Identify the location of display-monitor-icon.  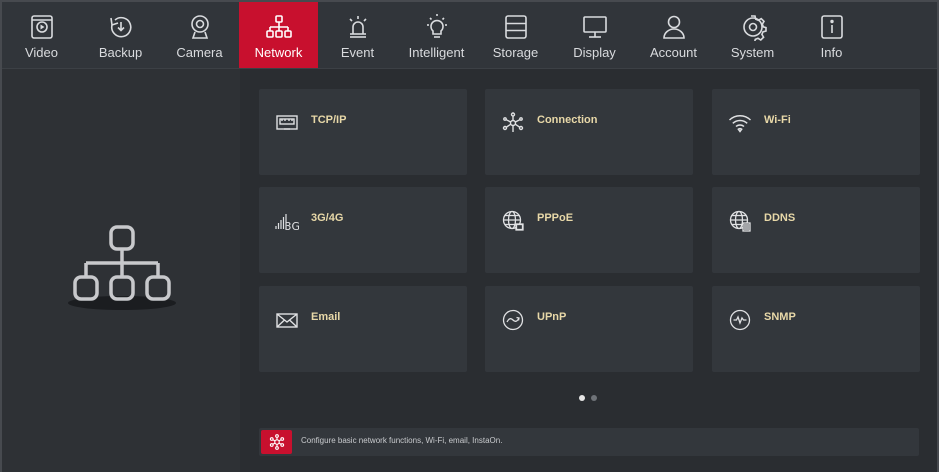
(595, 27).